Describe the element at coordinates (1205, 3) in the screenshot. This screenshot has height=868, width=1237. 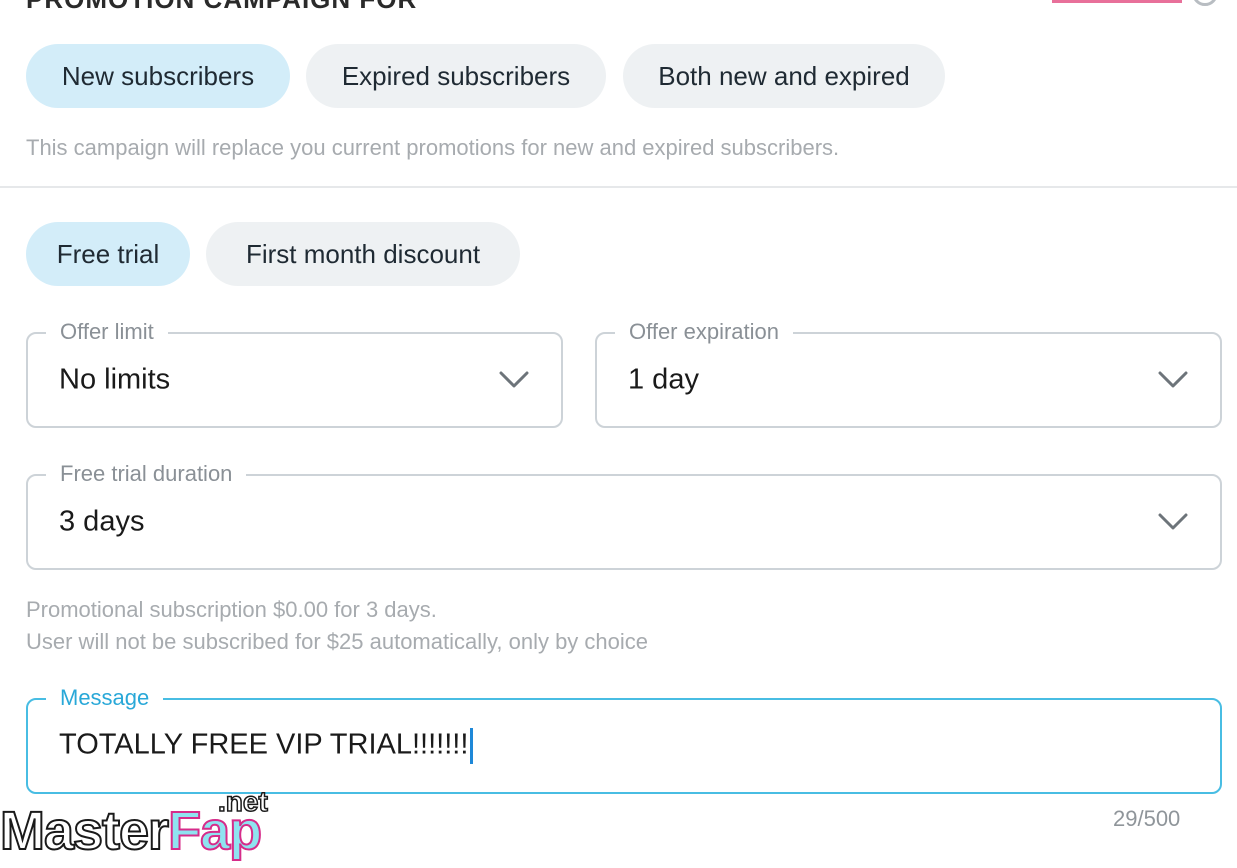
I see `info-icon` at that location.